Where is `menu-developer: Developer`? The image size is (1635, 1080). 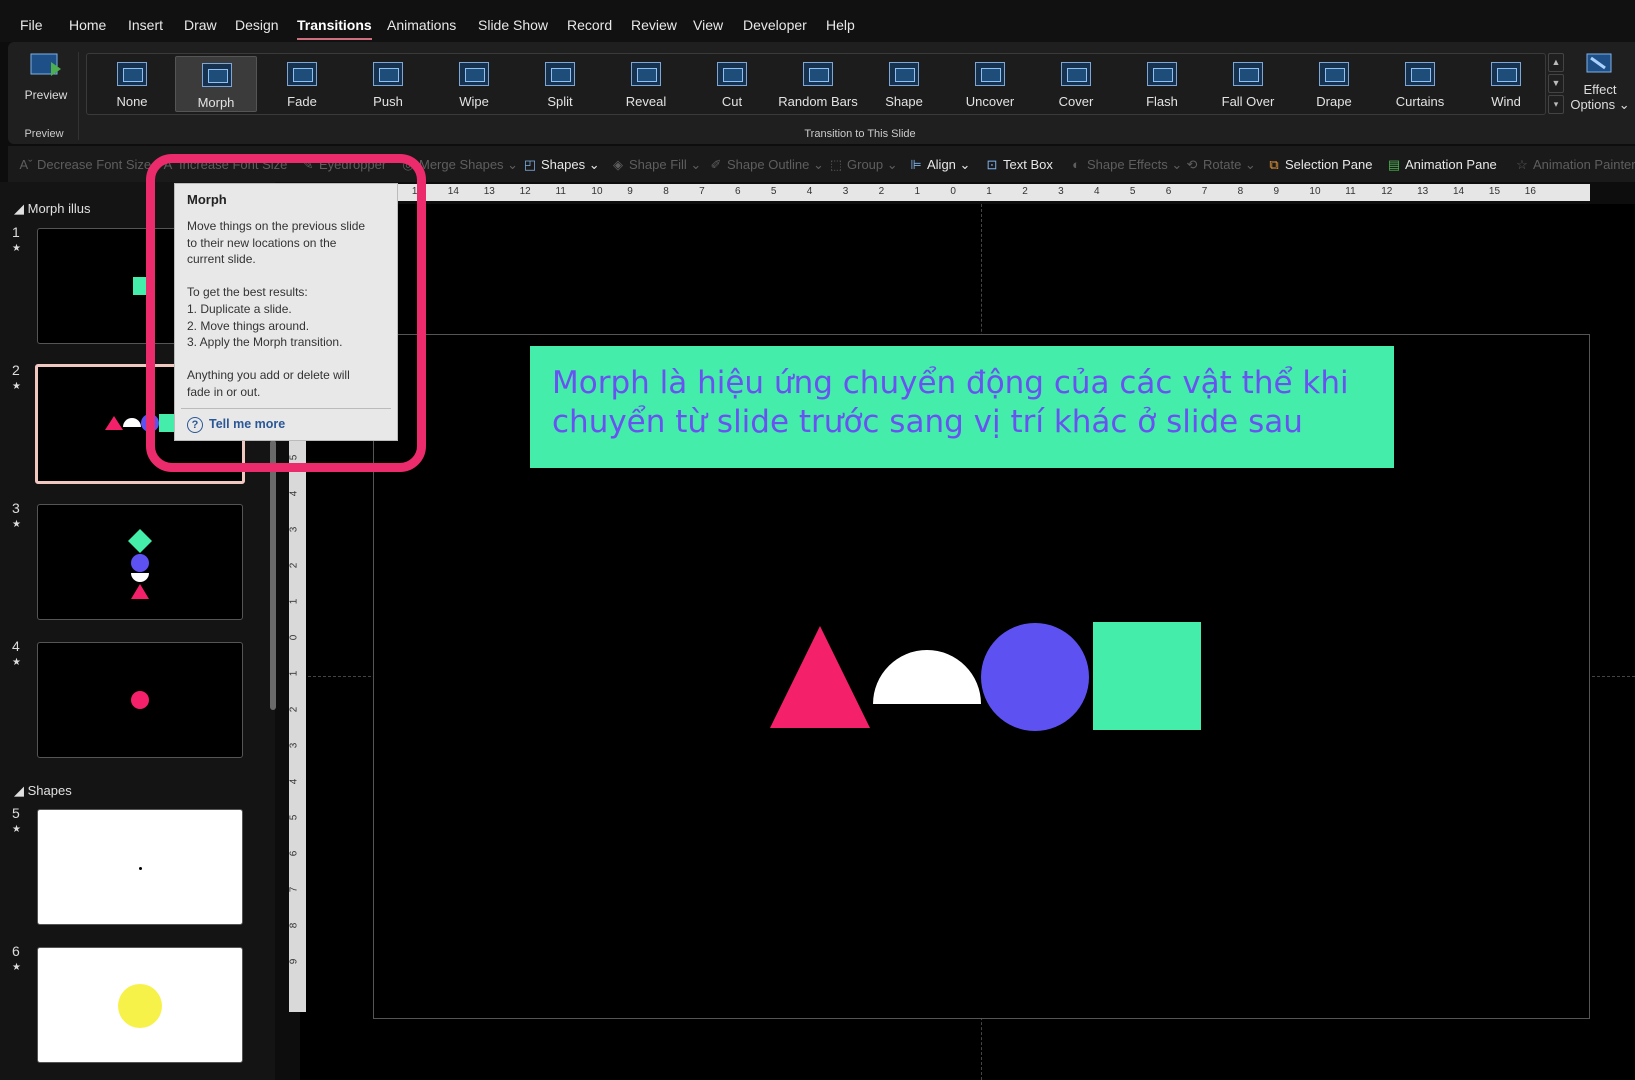 menu-developer: Developer is located at coordinates (775, 25).